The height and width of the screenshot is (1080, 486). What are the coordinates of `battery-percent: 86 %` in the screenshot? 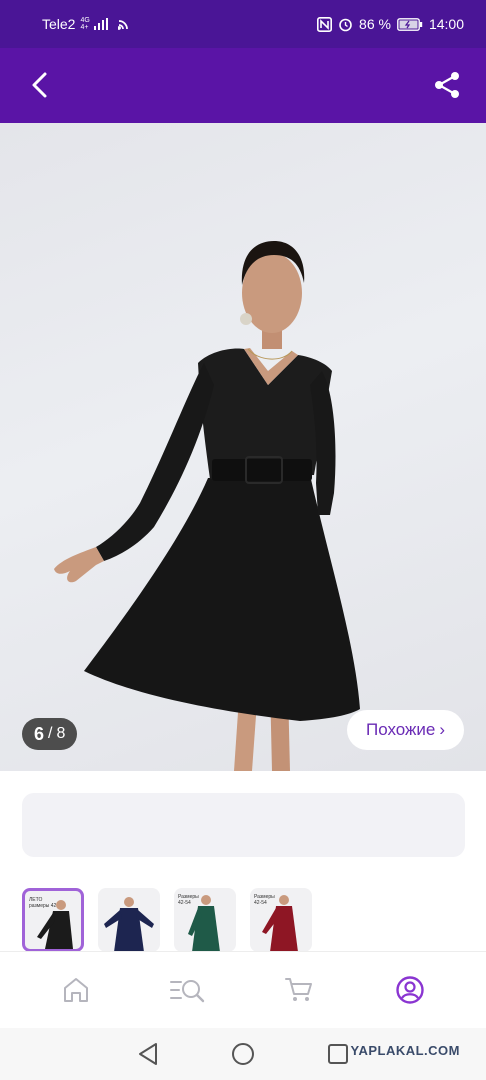 It's located at (375, 24).